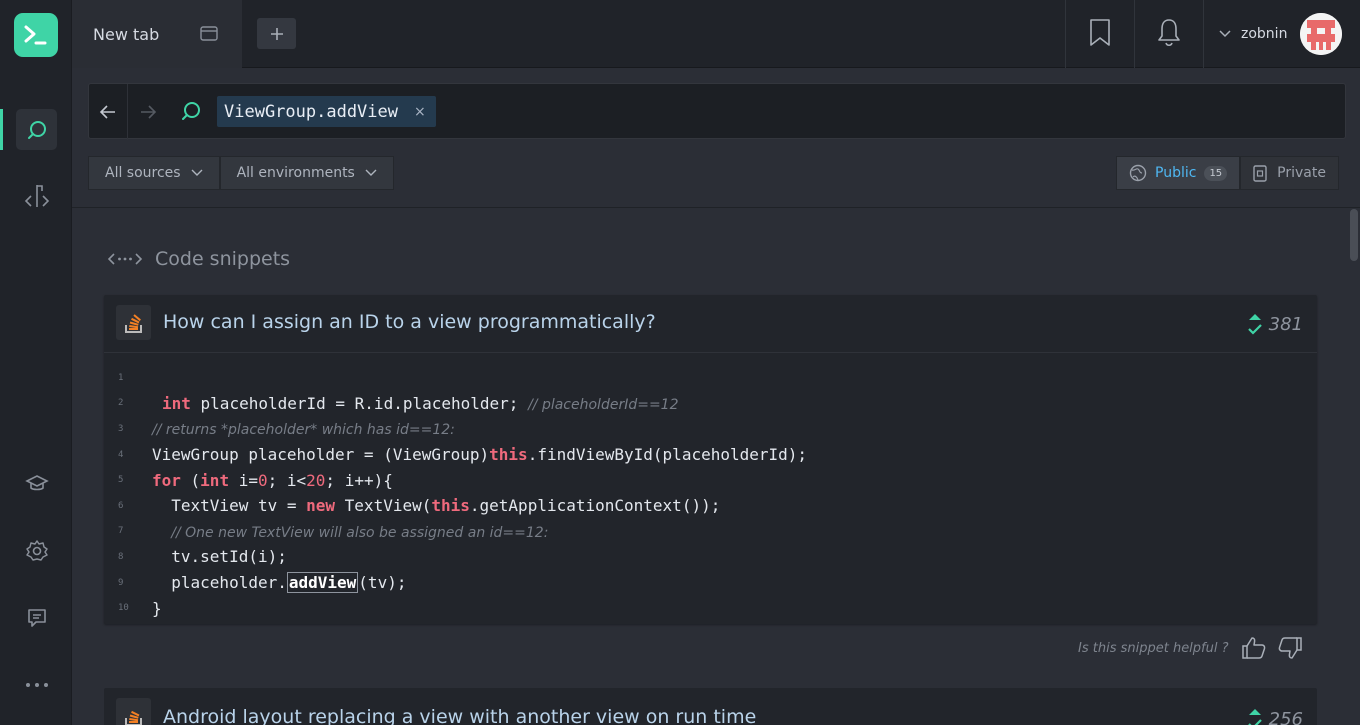  I want to click on scrollbar-thumb, so click(1354, 235).